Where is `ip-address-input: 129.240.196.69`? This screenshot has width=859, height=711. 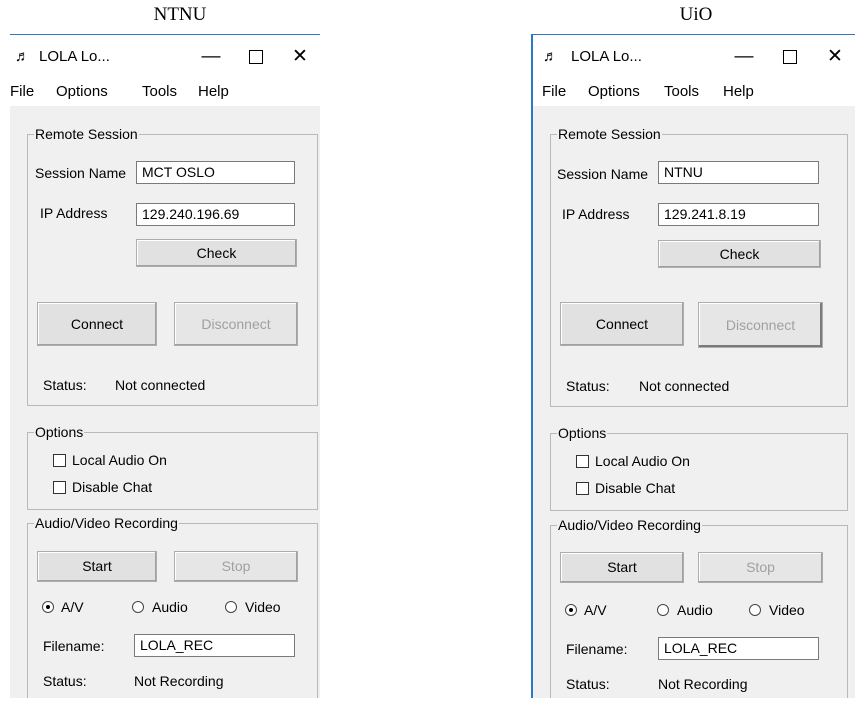 ip-address-input: 129.240.196.69 is located at coordinates (215, 214).